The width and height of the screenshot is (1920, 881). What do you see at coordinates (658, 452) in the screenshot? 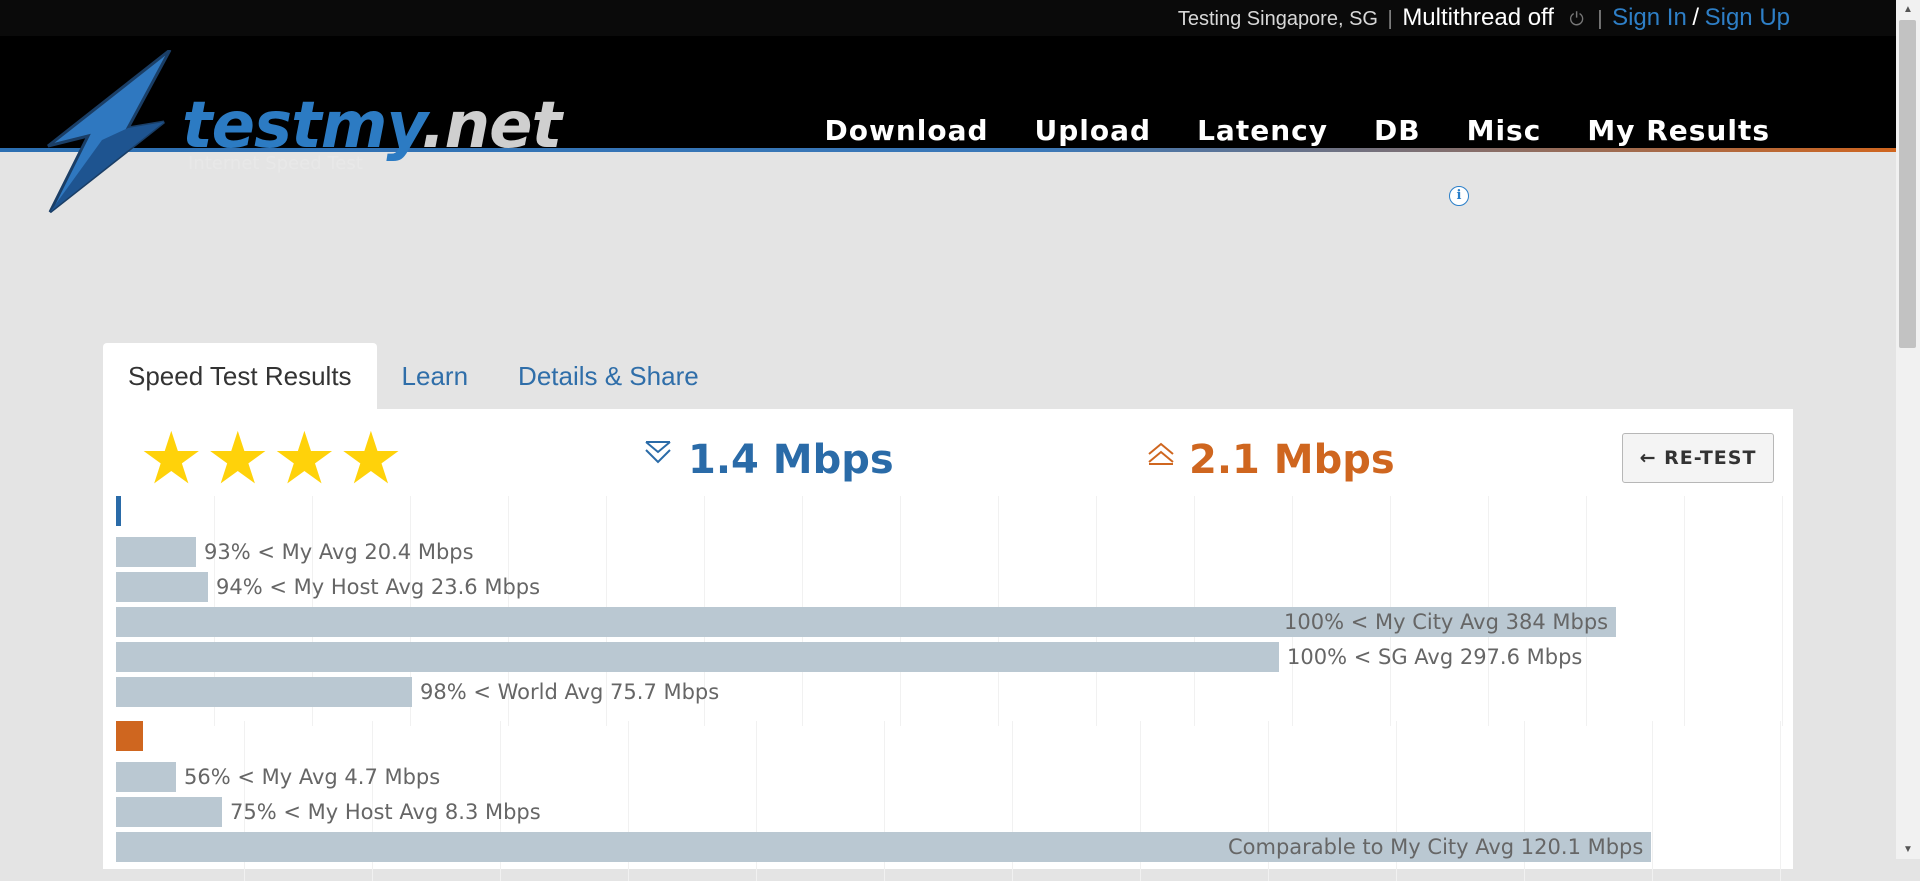
I see `download-arrow-icon` at bounding box center [658, 452].